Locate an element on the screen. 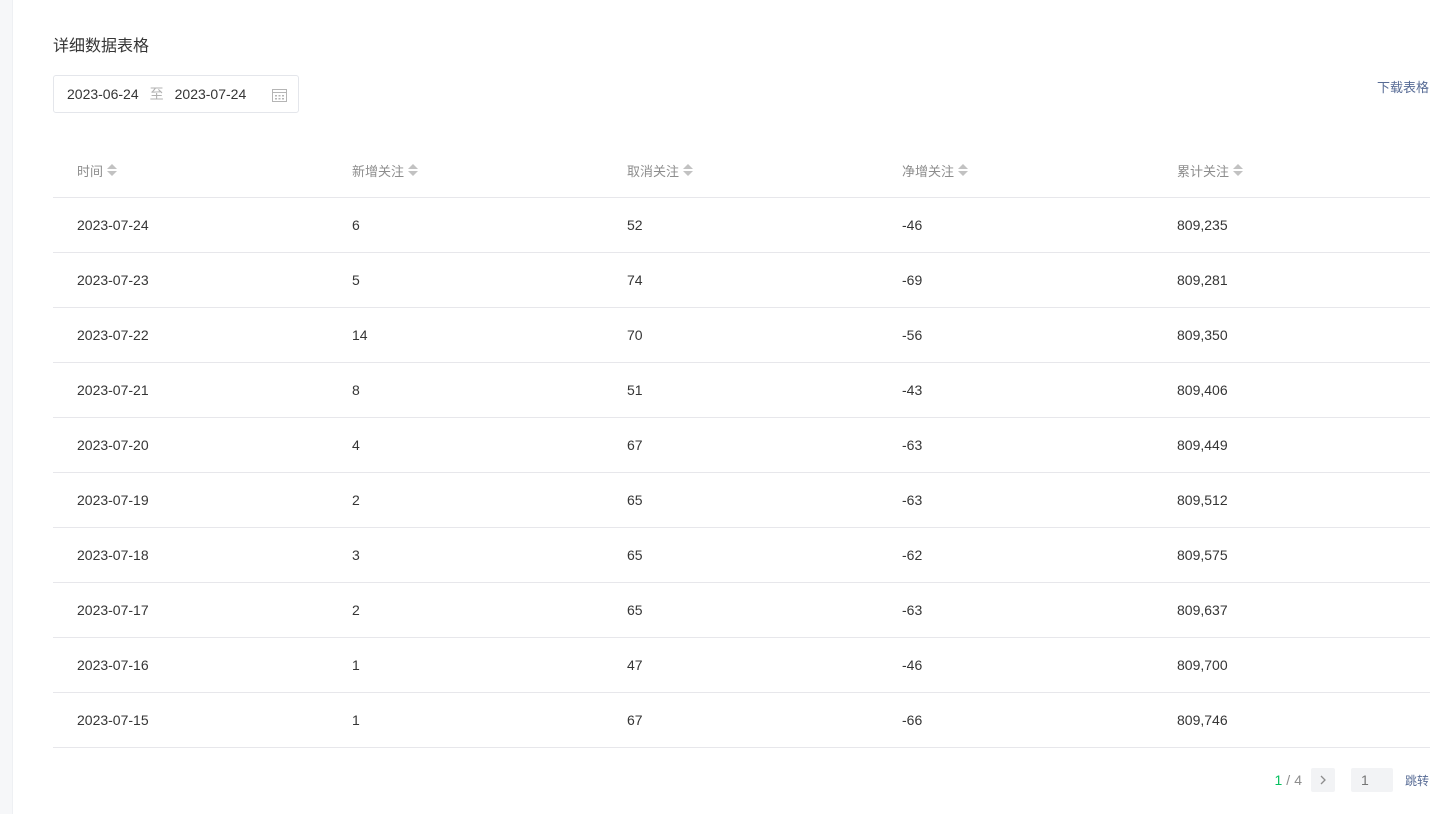 Image resolution: width=1454 pixels, height=814 pixels. start-date: 2023-06-24 is located at coordinates (103, 94).